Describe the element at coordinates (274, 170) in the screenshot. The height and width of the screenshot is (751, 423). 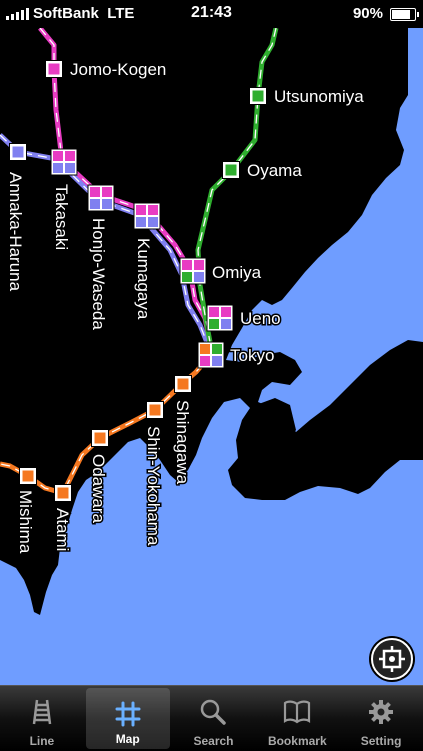
I see `station-label: Oyama` at that location.